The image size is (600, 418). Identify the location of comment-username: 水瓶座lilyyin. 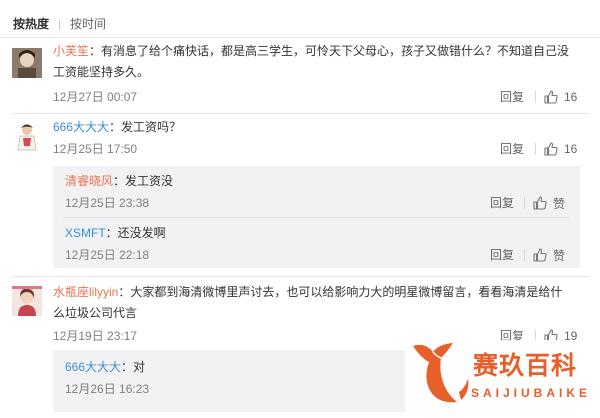
(85, 292).